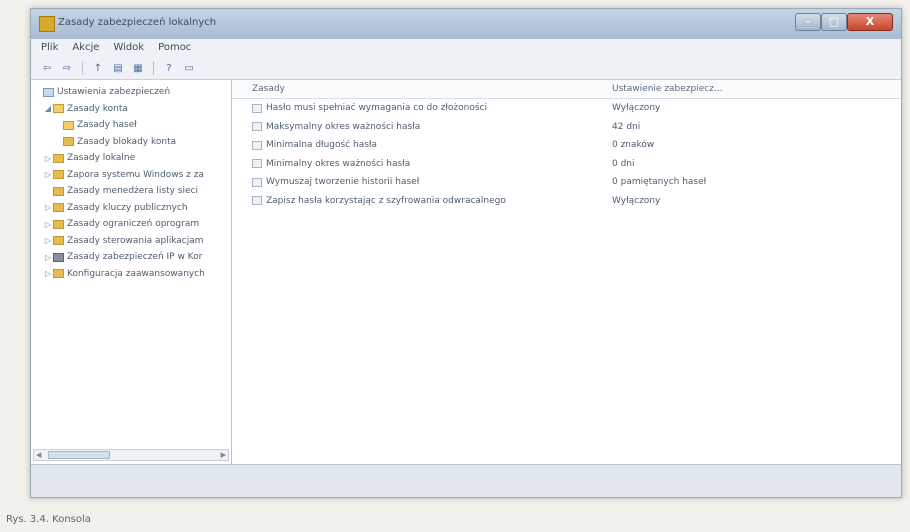 Image resolution: width=910 pixels, height=532 pixels. What do you see at coordinates (466, 480) in the screenshot?
I see `status-bar` at bounding box center [466, 480].